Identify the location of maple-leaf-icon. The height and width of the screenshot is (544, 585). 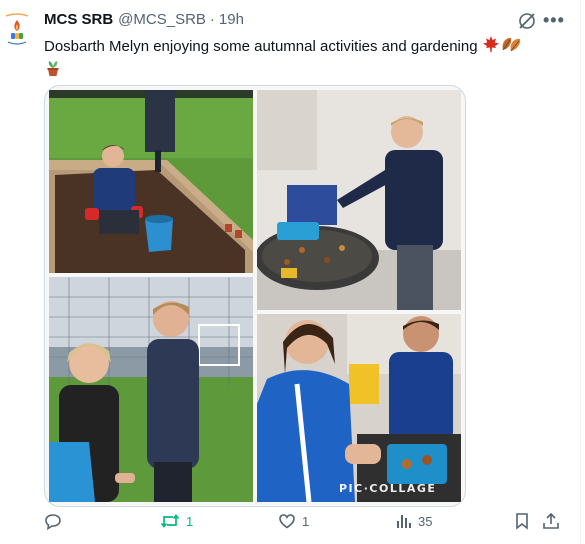
(491, 47).